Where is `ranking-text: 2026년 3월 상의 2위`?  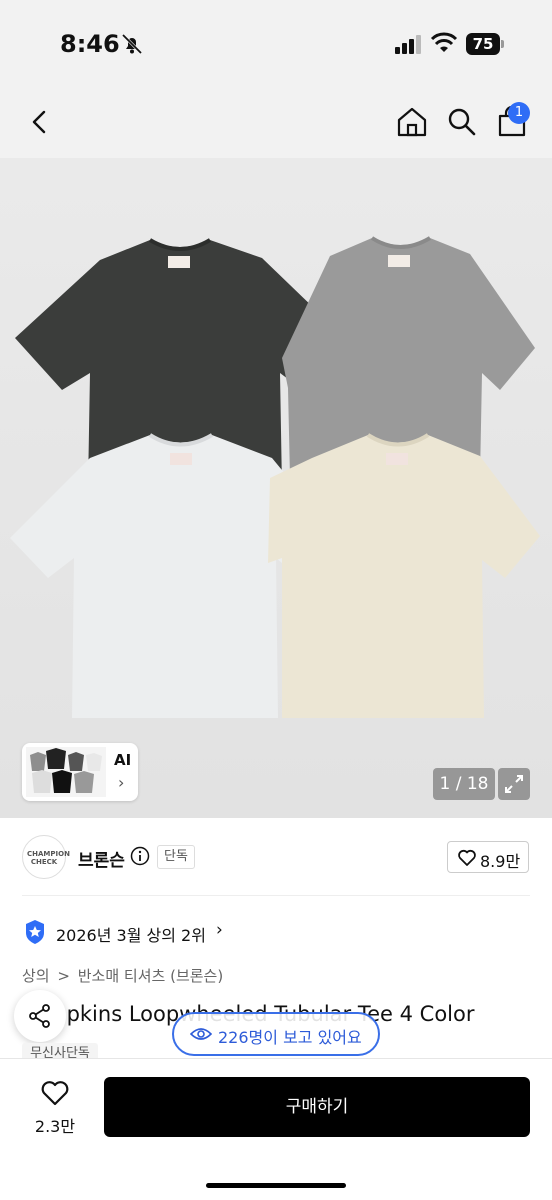 ranking-text: 2026년 3월 상의 2위 is located at coordinates (131, 934).